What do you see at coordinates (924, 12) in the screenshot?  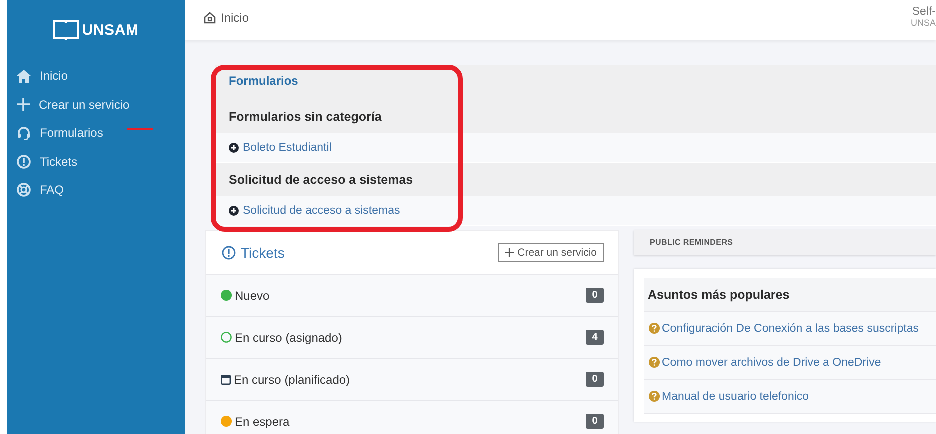 I see `user-name: Self-` at bounding box center [924, 12].